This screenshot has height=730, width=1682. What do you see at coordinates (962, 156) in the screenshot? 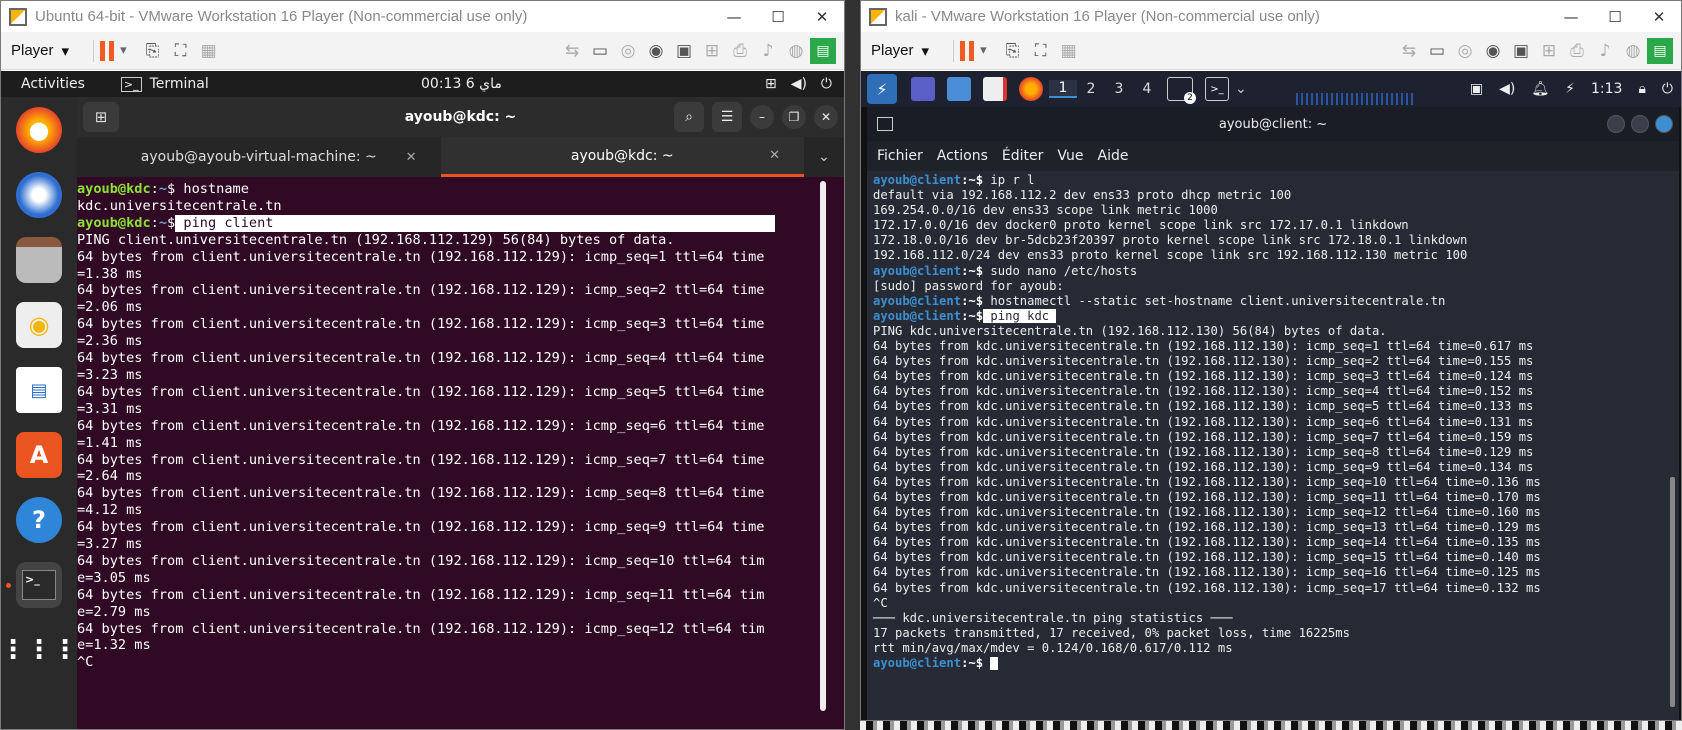
I see `menu-actions: Actions` at bounding box center [962, 156].